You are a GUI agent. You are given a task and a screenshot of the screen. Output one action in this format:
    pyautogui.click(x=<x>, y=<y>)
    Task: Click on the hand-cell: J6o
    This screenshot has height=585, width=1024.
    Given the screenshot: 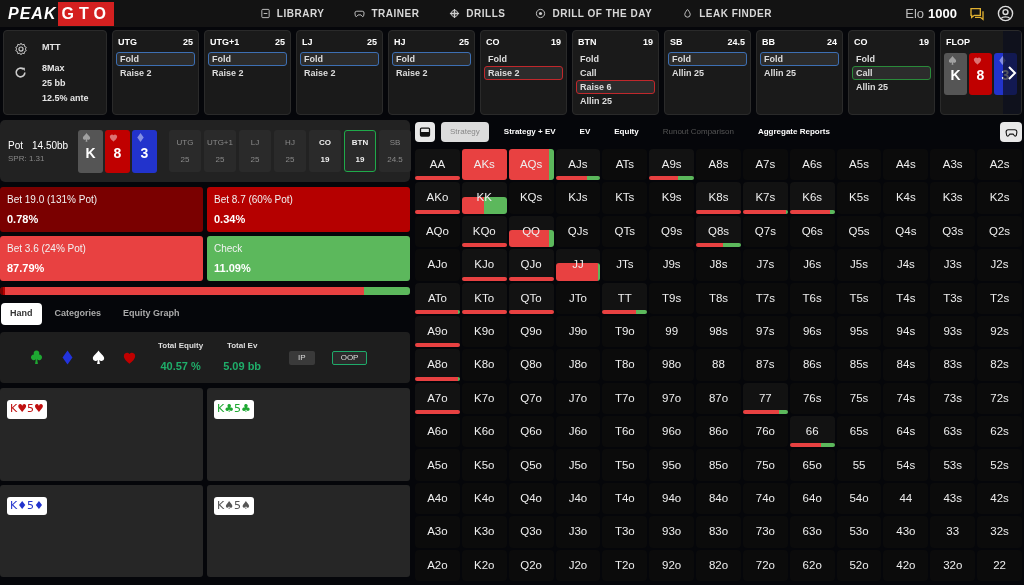 What is the action you would take?
    pyautogui.click(x=578, y=432)
    